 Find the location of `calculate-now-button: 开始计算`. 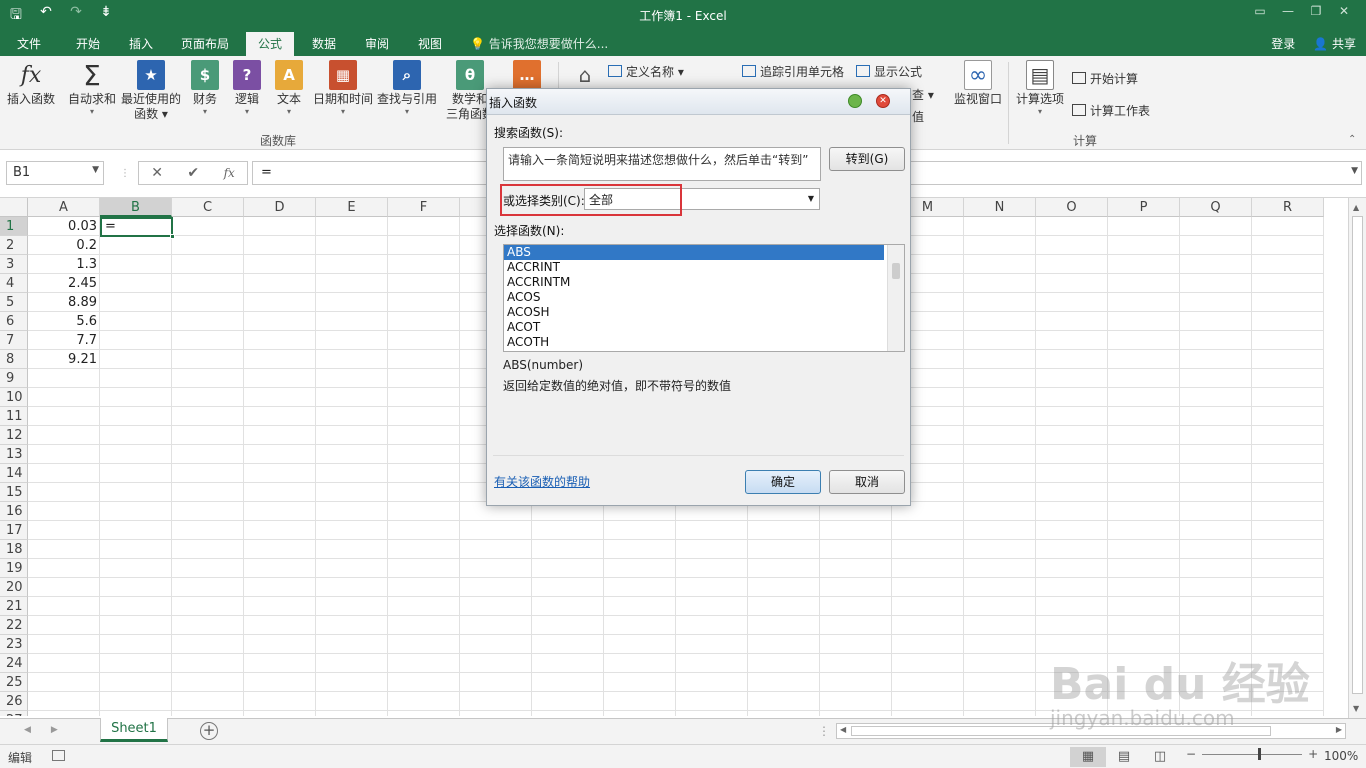

calculate-now-button: 开始计算 is located at coordinates (1105, 78).